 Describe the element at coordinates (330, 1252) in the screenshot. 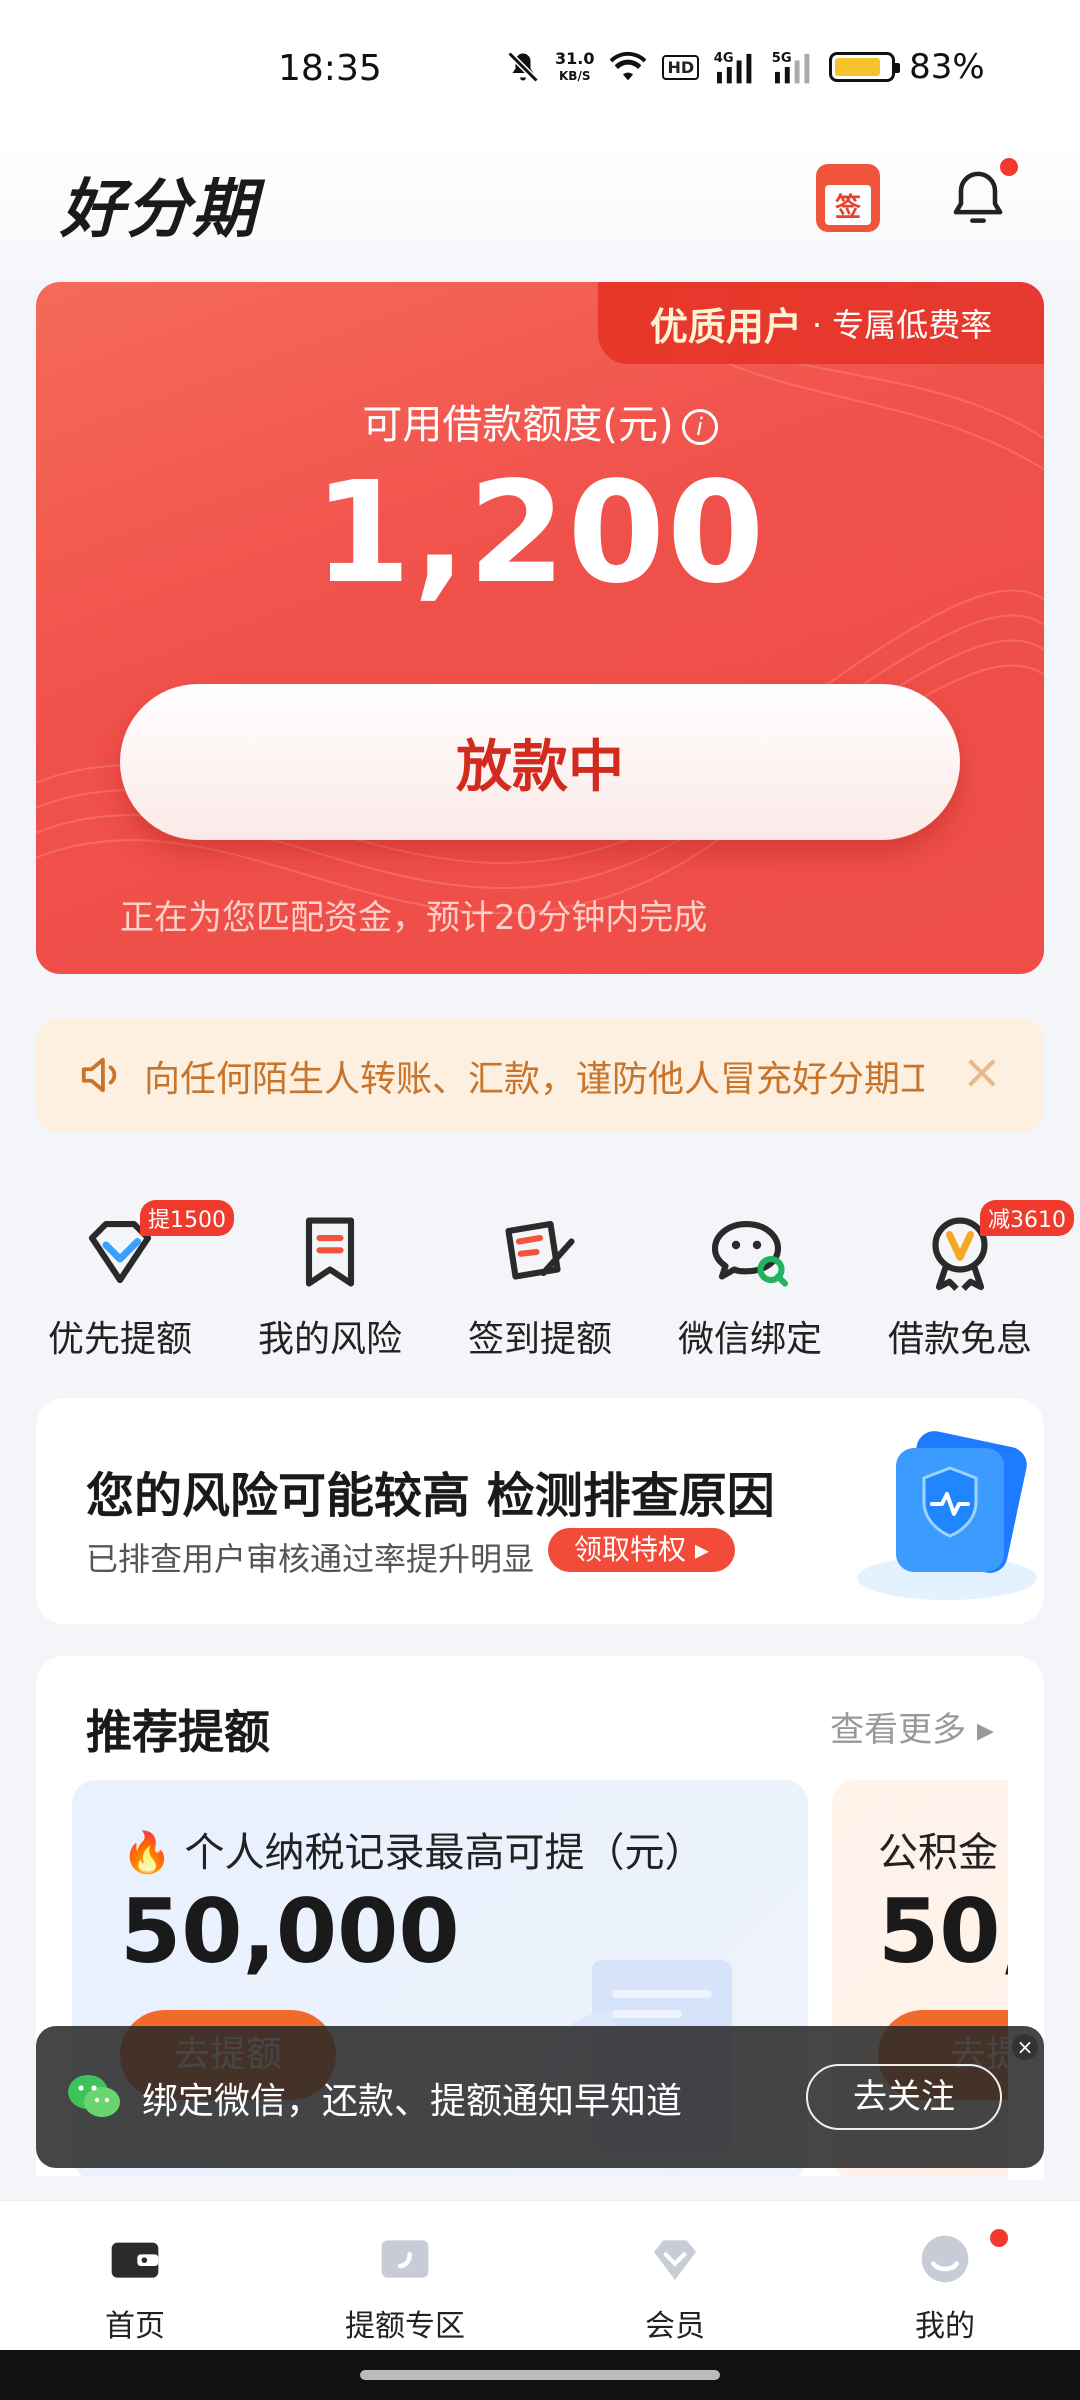

I see `bookmark-risk-icon` at that location.